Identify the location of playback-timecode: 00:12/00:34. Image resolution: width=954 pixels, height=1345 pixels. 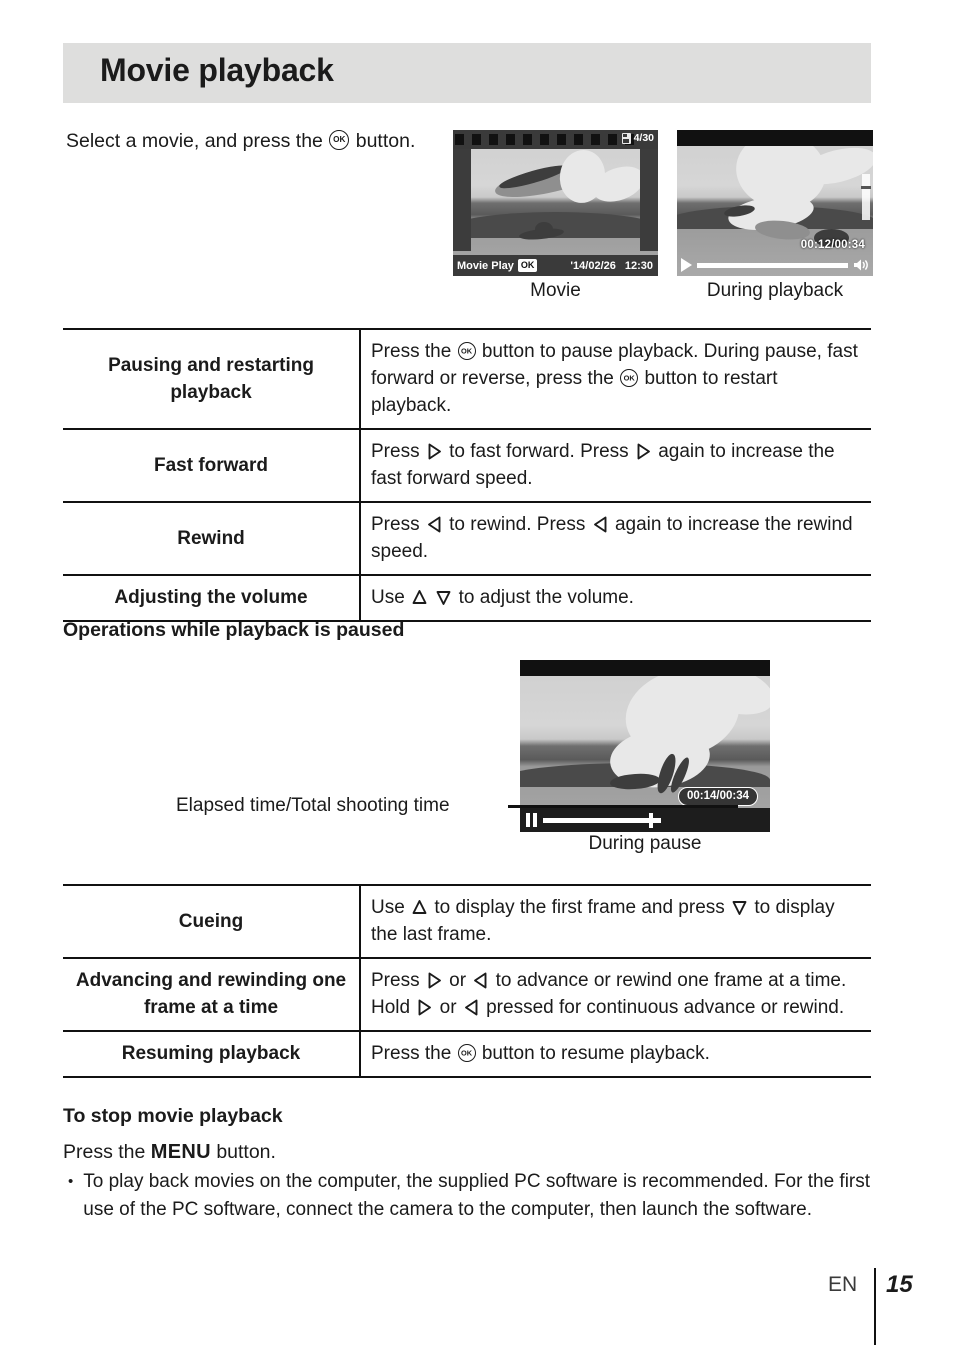
(832, 245).